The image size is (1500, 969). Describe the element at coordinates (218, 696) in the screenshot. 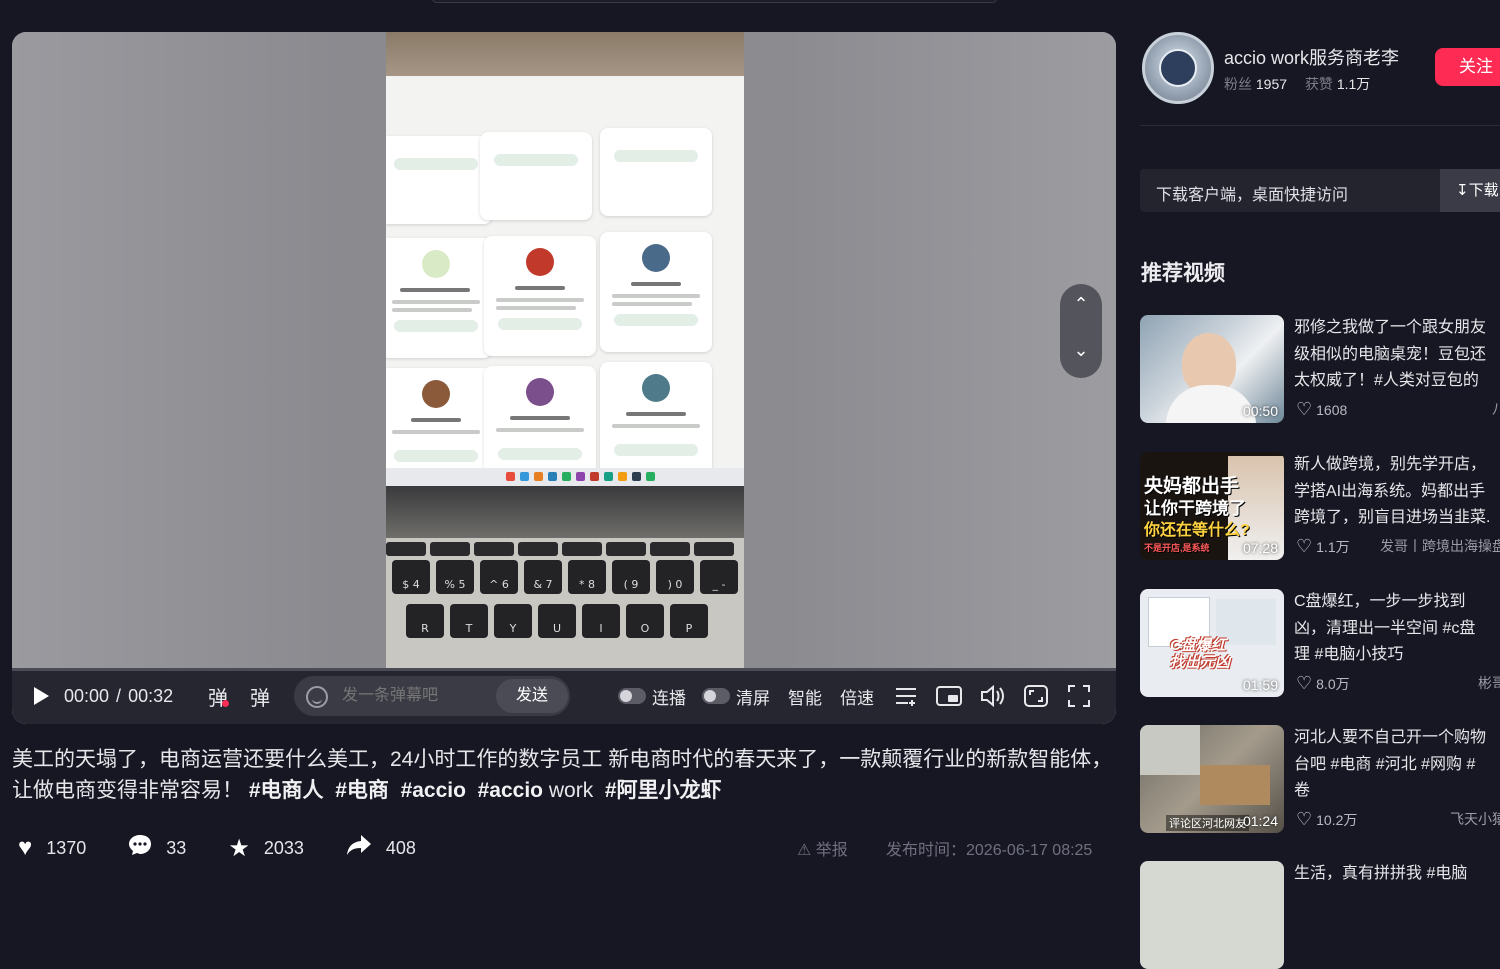

I see `danmu-toggle-button: 弹` at that location.